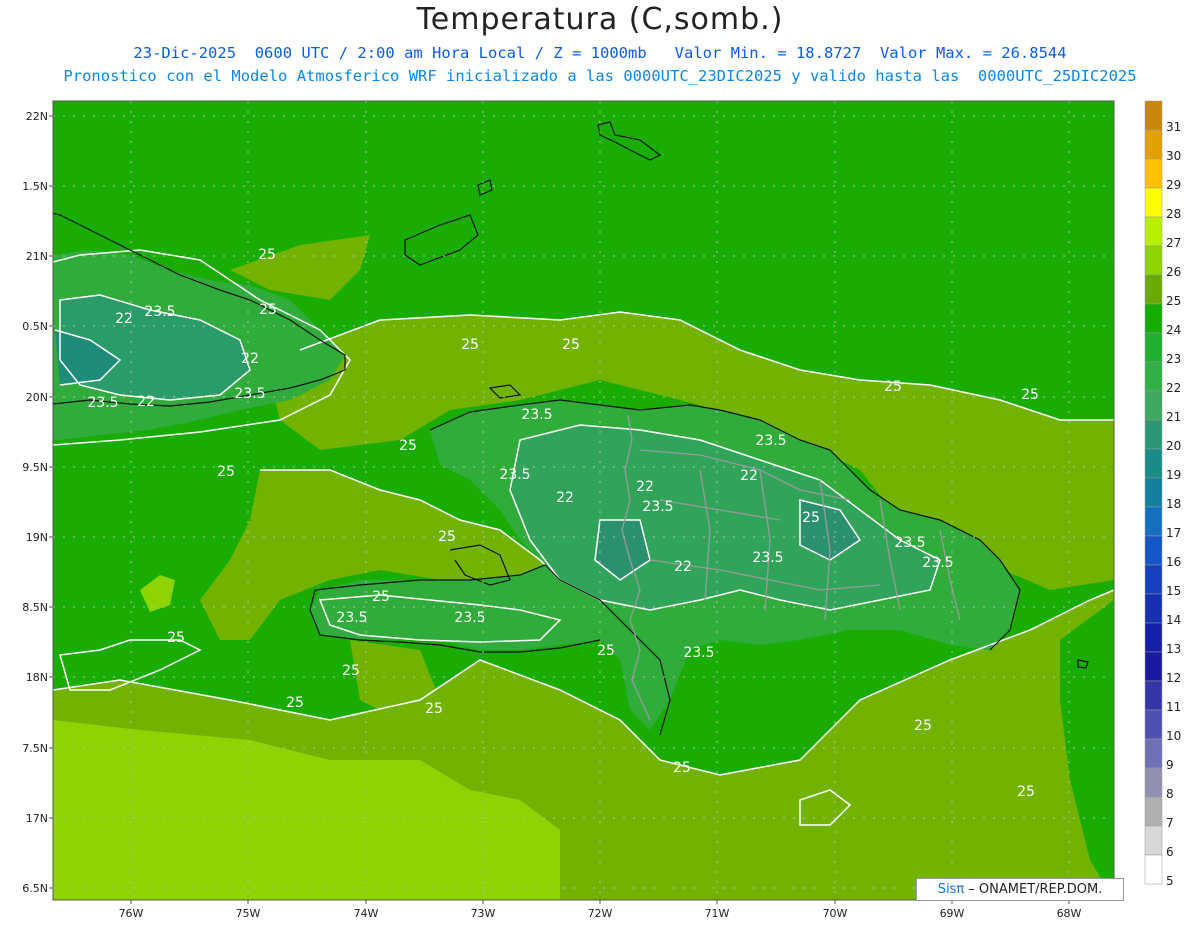  I want to click on lat-tick-label: 20N, so click(37, 397).